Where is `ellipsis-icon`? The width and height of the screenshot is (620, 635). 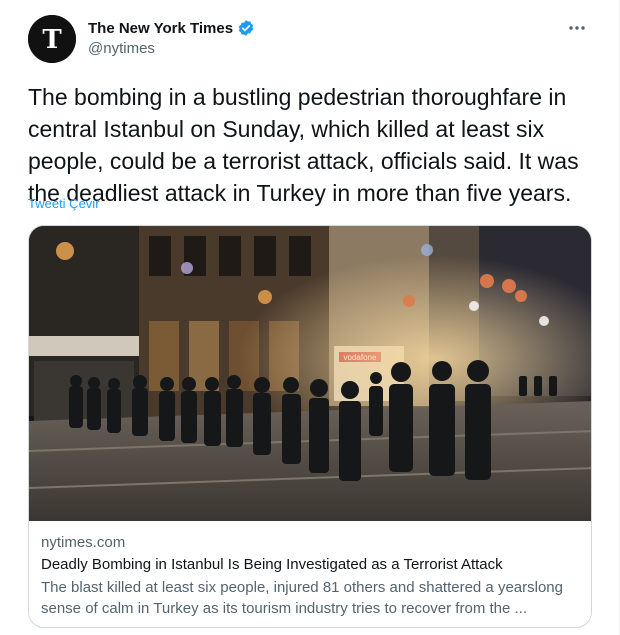 ellipsis-icon is located at coordinates (577, 28).